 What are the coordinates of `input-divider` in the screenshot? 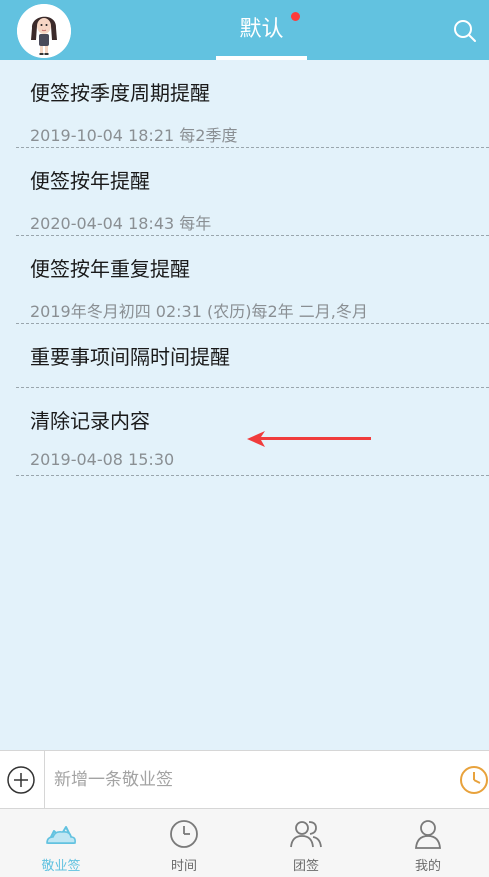 It's located at (44, 779).